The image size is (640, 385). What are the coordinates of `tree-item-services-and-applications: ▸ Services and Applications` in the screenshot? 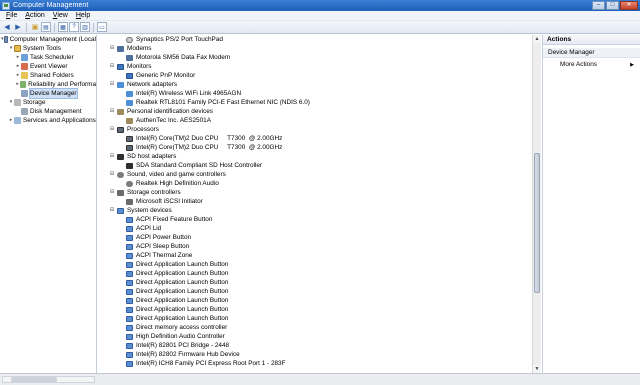 It's located at (48, 120).